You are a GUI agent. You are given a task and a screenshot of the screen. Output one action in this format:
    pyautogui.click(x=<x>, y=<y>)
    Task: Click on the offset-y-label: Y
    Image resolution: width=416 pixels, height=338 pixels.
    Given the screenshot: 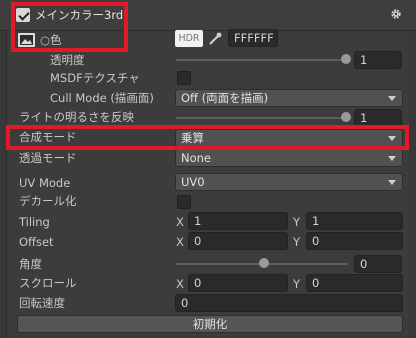 What is the action you would take?
    pyautogui.click(x=297, y=242)
    